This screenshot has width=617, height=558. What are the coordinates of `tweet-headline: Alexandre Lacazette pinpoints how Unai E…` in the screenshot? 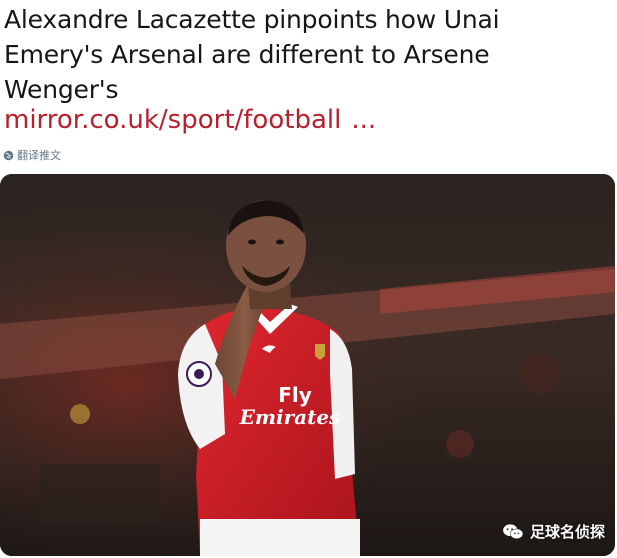 It's located at (252, 54).